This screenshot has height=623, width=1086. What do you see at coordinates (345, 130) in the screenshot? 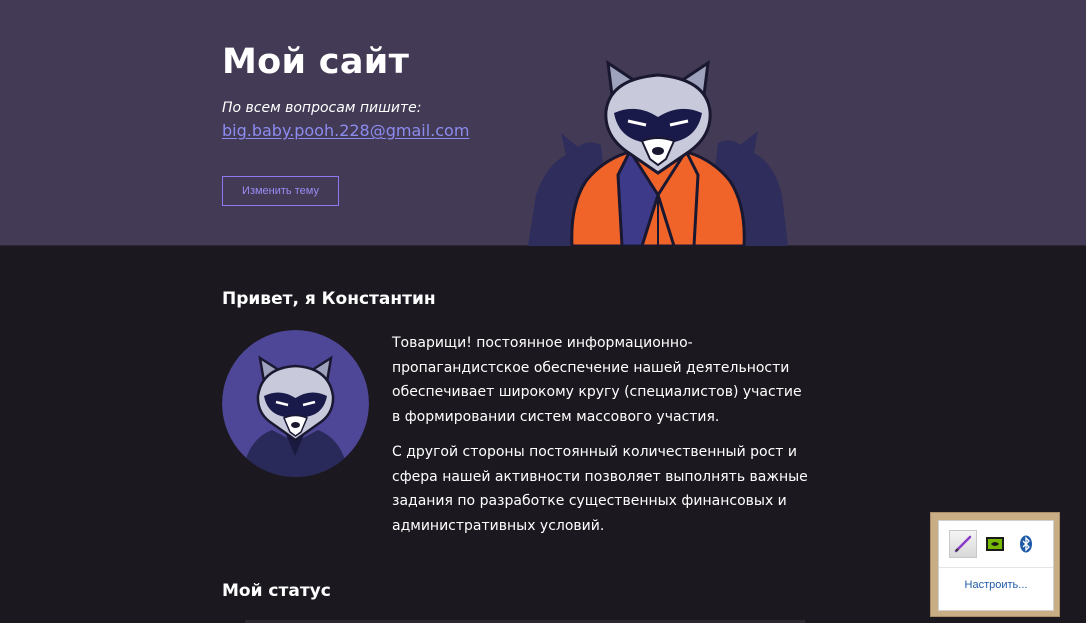
I see `contact-email-link: big.baby.pooh.228@gmail.com` at bounding box center [345, 130].